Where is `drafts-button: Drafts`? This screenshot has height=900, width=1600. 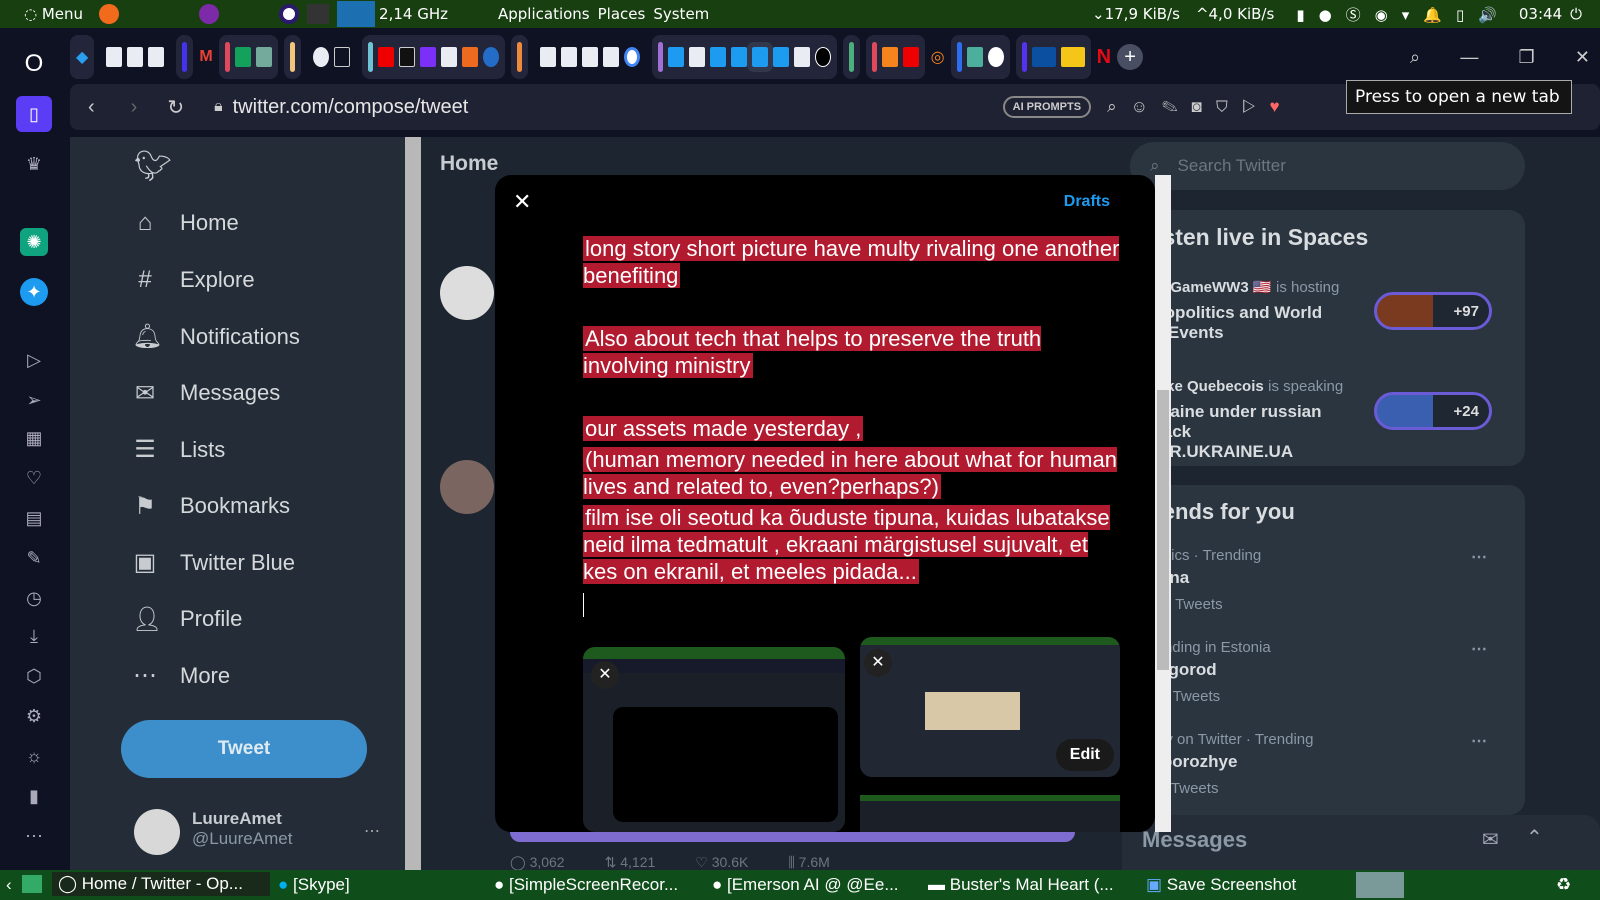
drafts-button: Drafts is located at coordinates (1087, 202).